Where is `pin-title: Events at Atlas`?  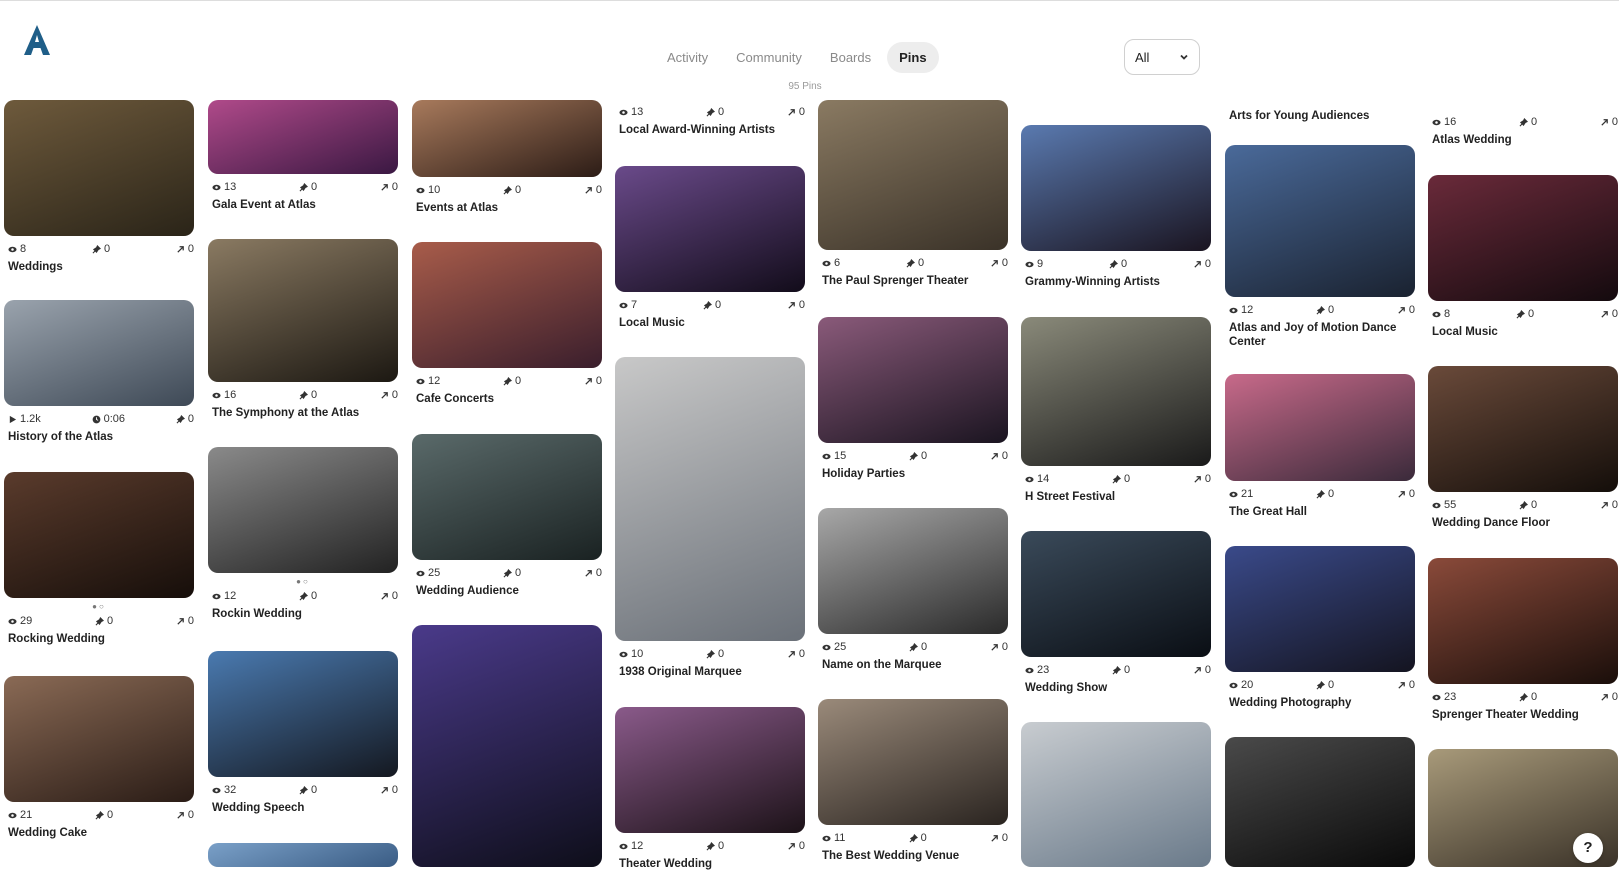
pin-title: Events at Atlas is located at coordinates (509, 208).